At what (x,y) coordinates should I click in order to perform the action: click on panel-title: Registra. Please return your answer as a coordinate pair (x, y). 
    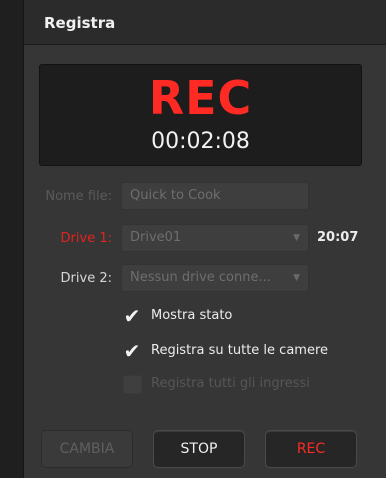
    Looking at the image, I should click on (80, 23).